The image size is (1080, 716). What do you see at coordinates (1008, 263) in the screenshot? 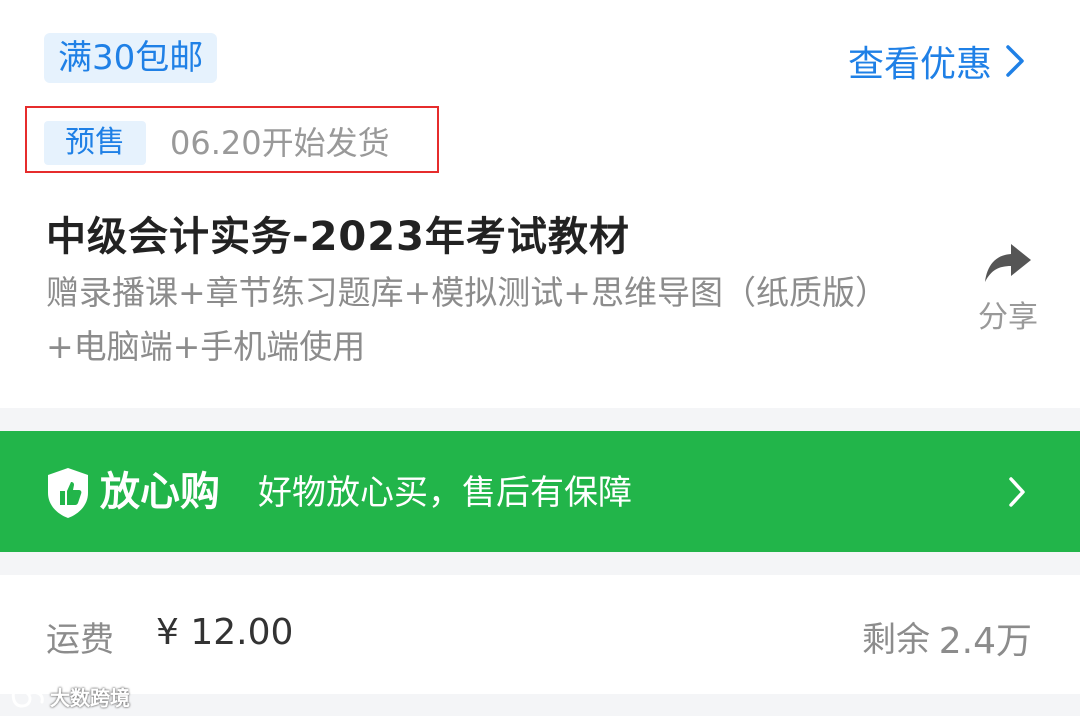
I see `share-arrow-icon` at bounding box center [1008, 263].